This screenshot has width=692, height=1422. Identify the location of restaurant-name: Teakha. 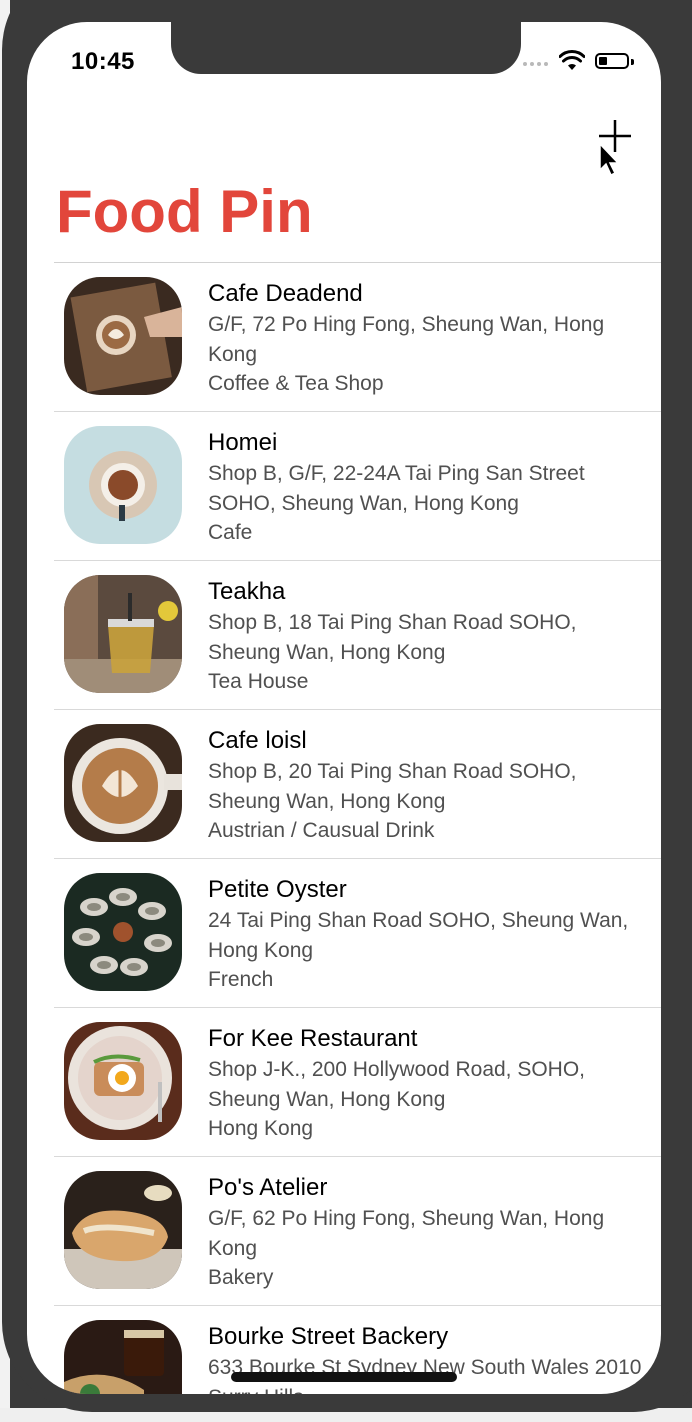
(247, 591).